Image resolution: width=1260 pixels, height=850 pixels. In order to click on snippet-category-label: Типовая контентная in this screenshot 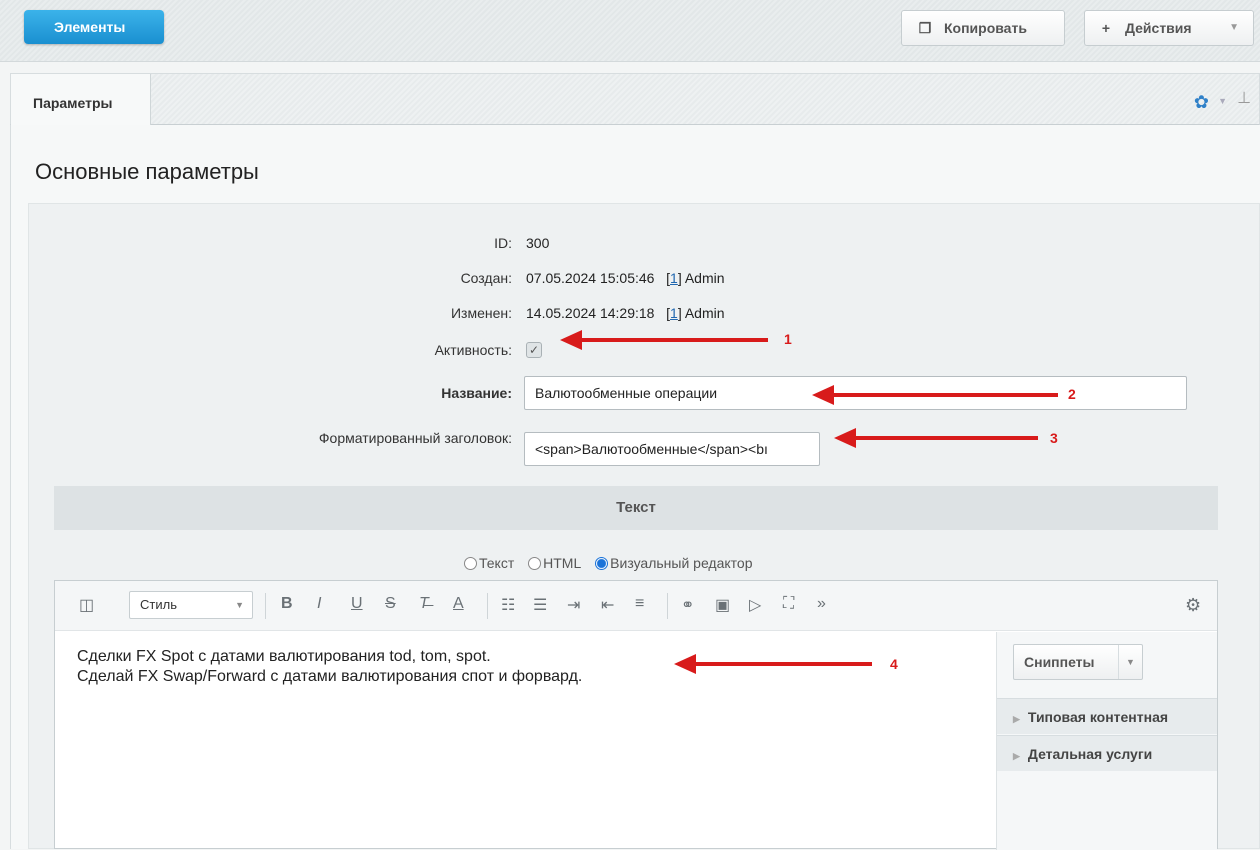, I will do `click(1098, 717)`.